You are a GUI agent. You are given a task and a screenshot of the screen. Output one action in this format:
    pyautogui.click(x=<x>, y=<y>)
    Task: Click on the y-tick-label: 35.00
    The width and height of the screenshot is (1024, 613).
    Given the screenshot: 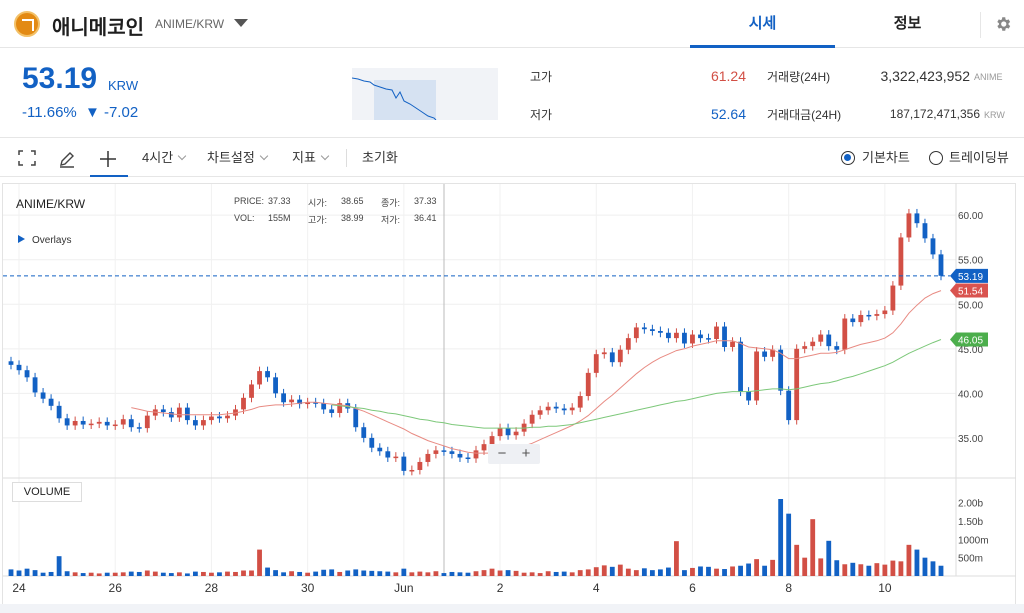 What is the action you would take?
    pyautogui.click(x=970, y=439)
    